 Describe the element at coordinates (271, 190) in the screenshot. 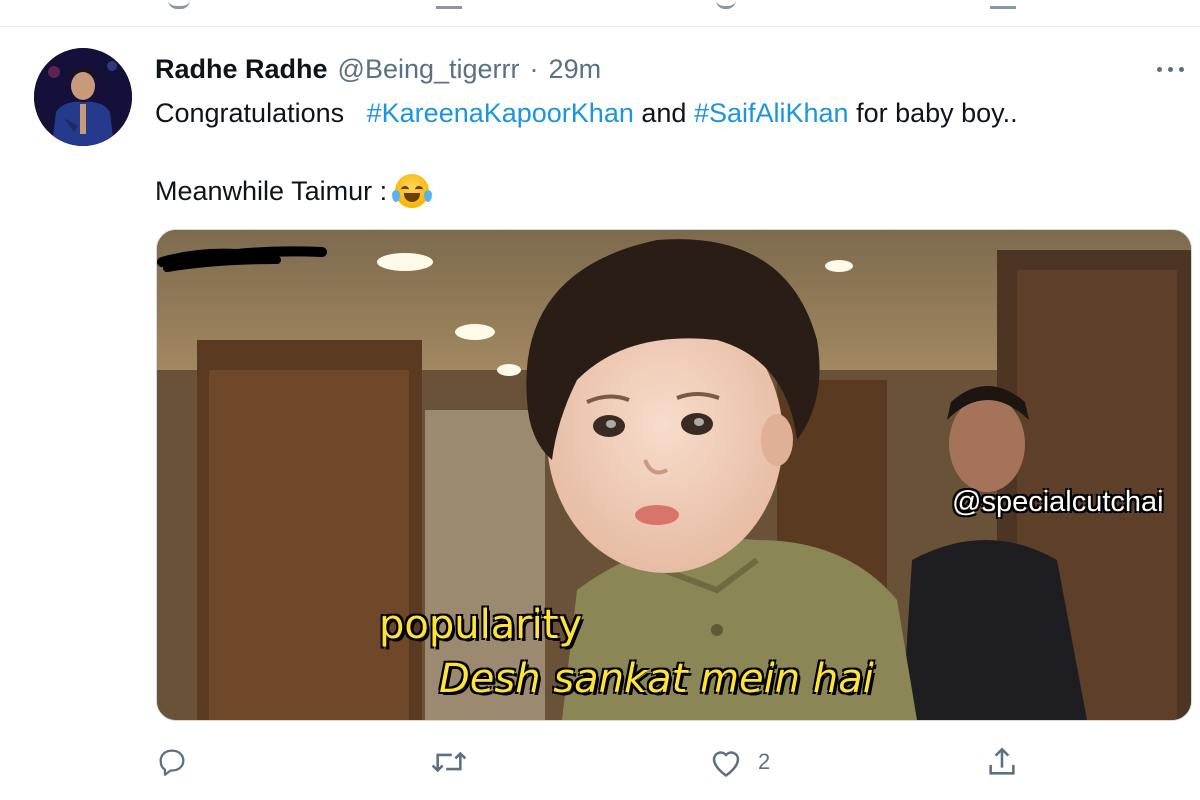

I see `text-meanwhile: Meanwhile Taimur :` at that location.